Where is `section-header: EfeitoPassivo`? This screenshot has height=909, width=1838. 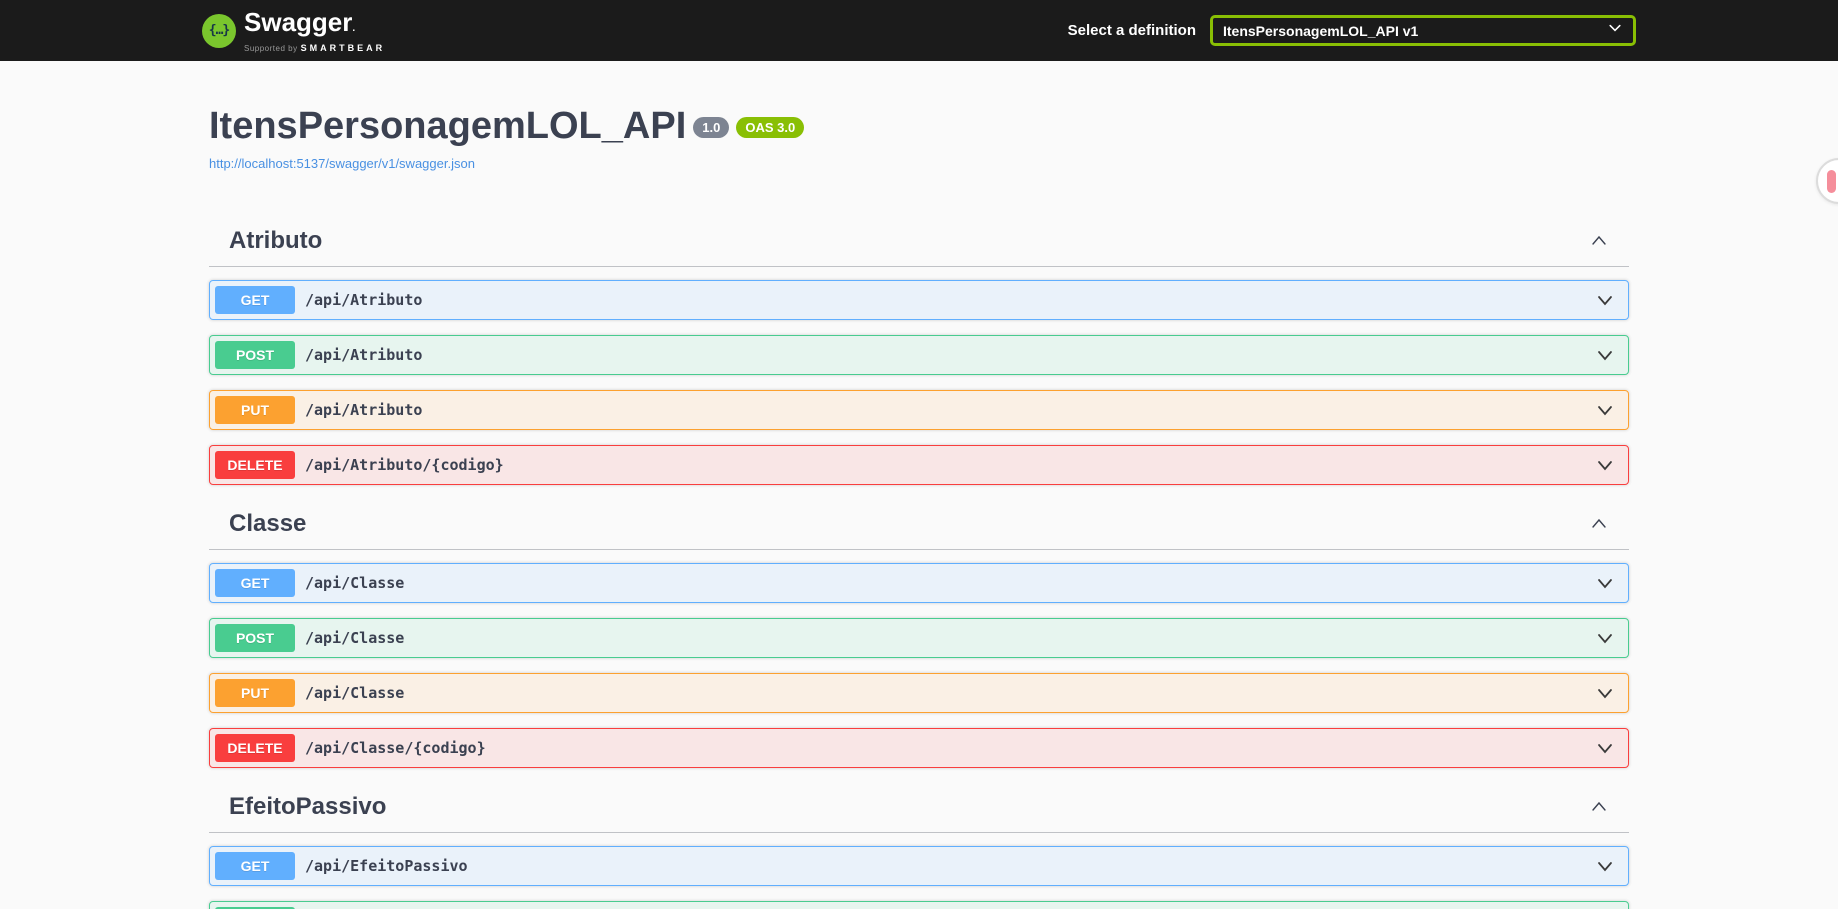
section-header: EfeitoPassivo is located at coordinates (919, 808).